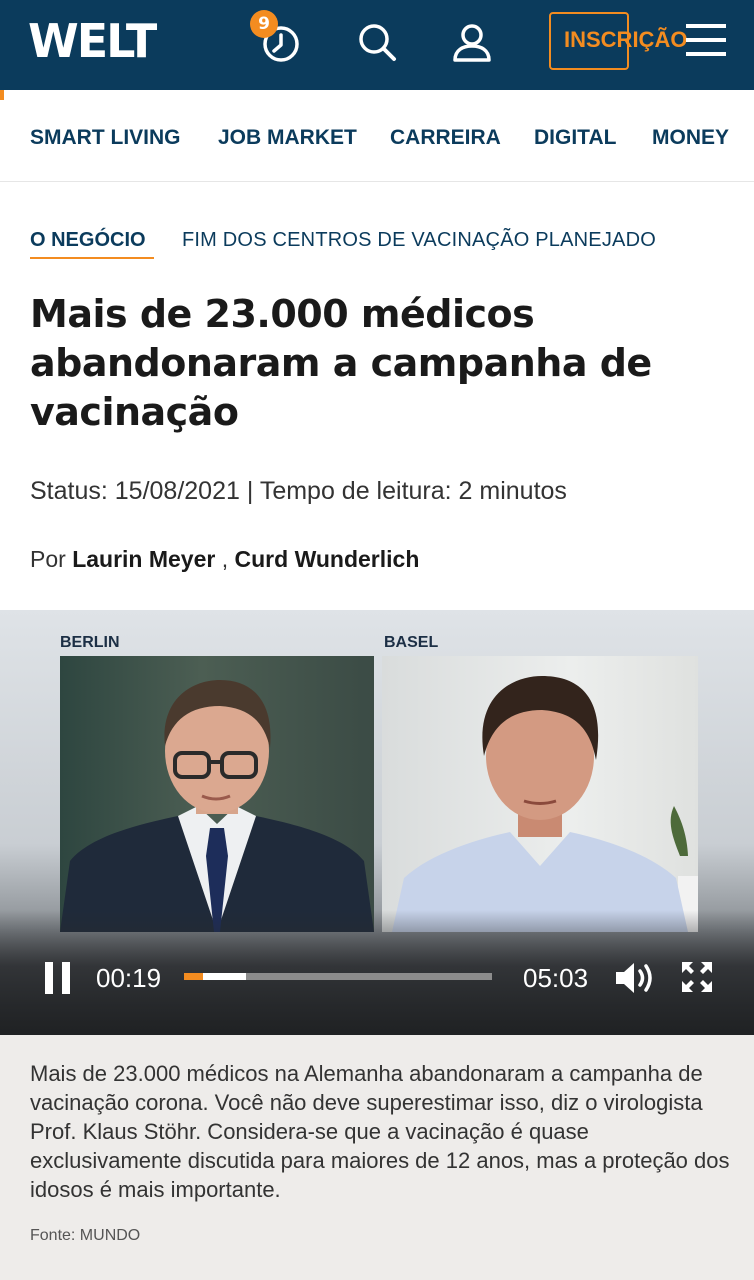 The height and width of the screenshot is (1280, 754). I want to click on fullscreen-icon, so click(697, 977).